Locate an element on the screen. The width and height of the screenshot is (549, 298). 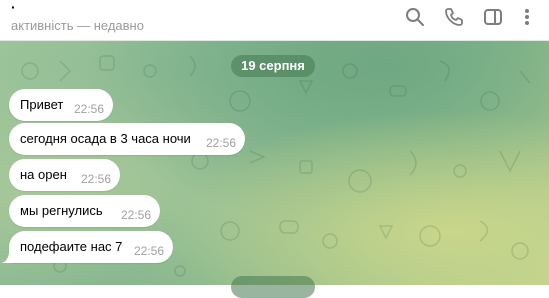
search-icon is located at coordinates (415, 17).